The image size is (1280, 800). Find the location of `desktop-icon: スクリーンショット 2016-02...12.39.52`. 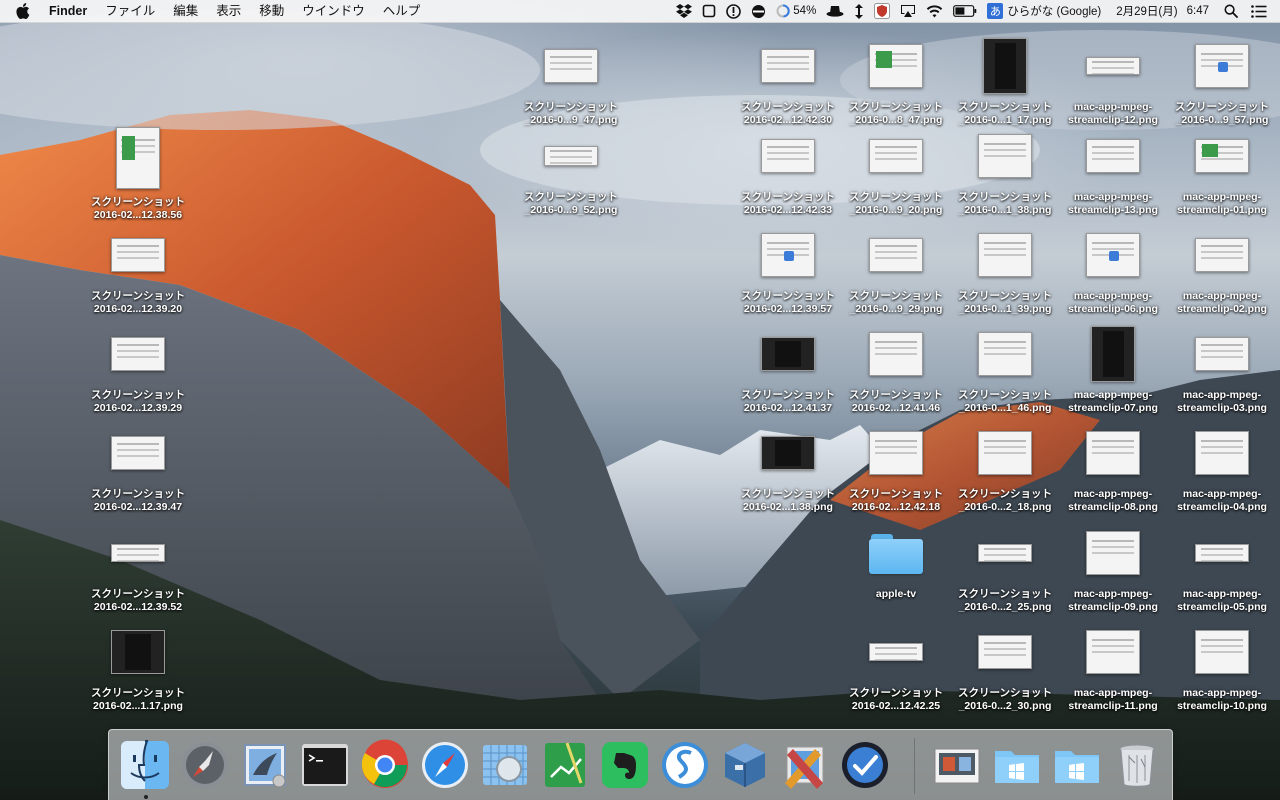

desktop-icon: スクリーンショット 2016-02...12.39.52 is located at coordinates (138, 567).